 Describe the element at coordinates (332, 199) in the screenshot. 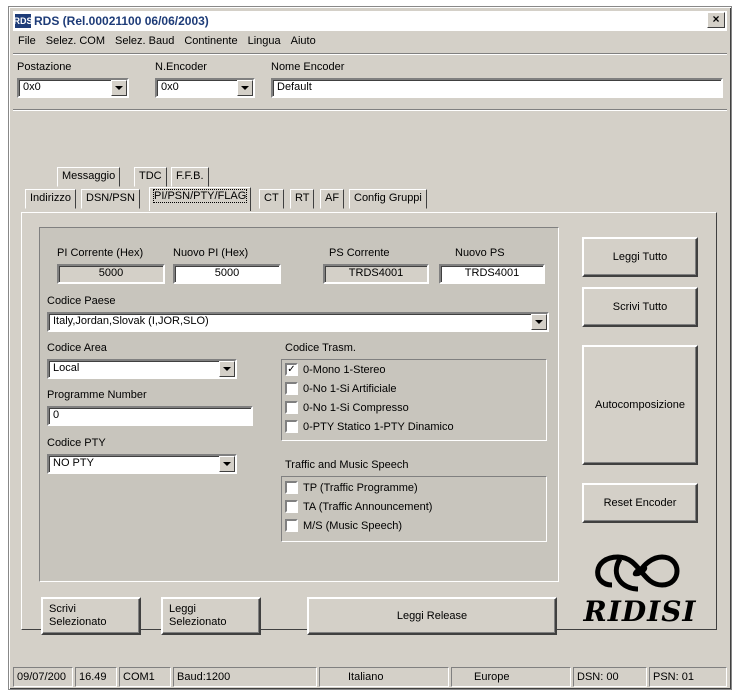

I see `tab-af: AF` at that location.